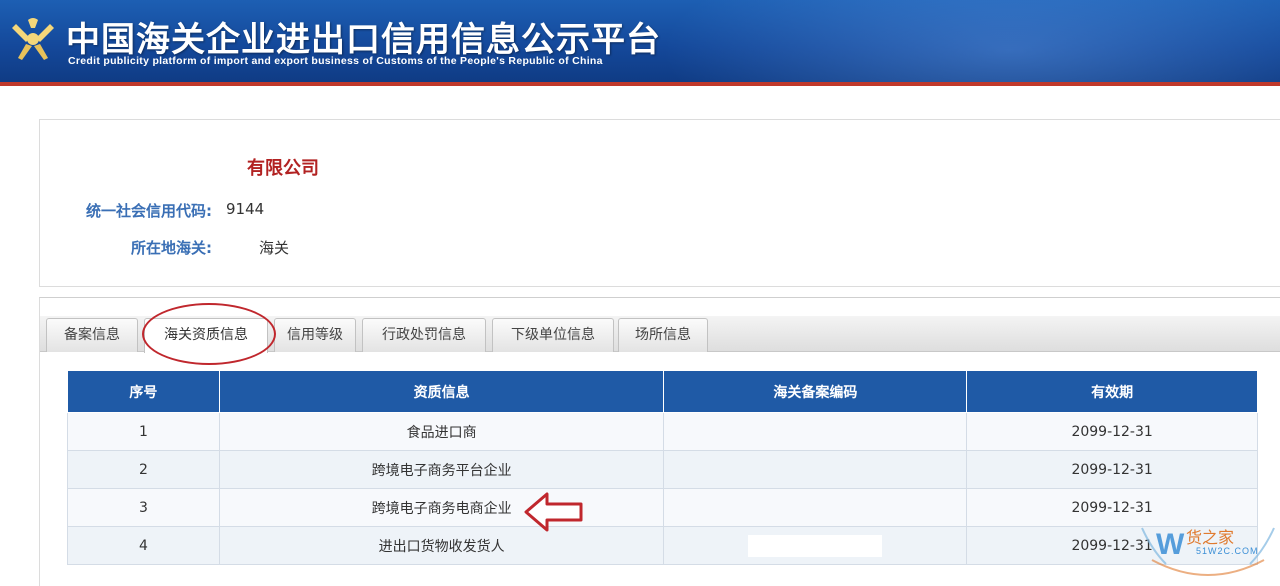 The image size is (1280, 586). I want to click on svg-text: W, so click(1170, 544).